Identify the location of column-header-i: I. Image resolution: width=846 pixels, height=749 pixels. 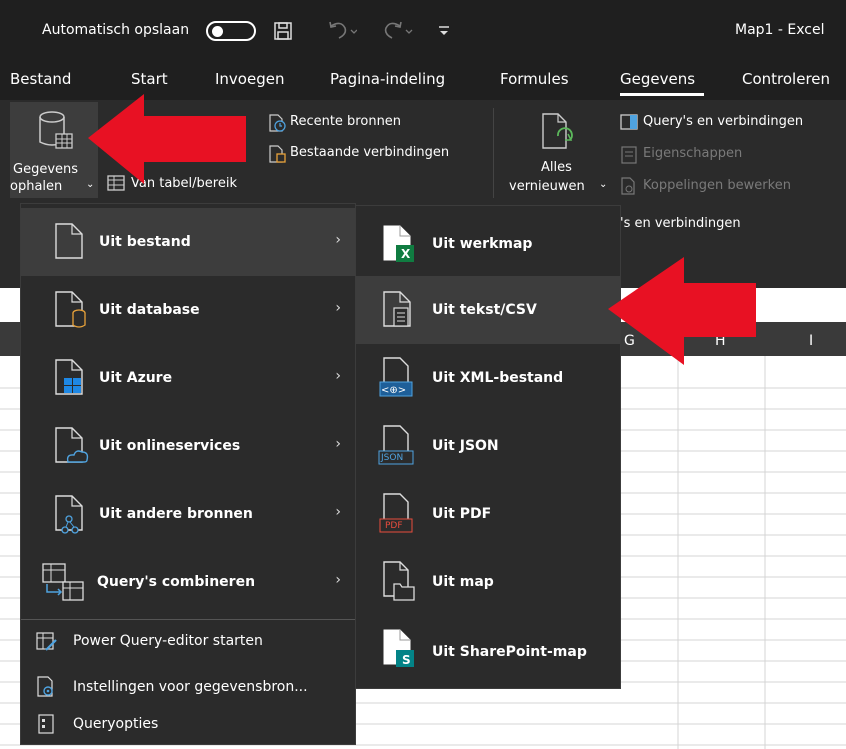
(811, 341).